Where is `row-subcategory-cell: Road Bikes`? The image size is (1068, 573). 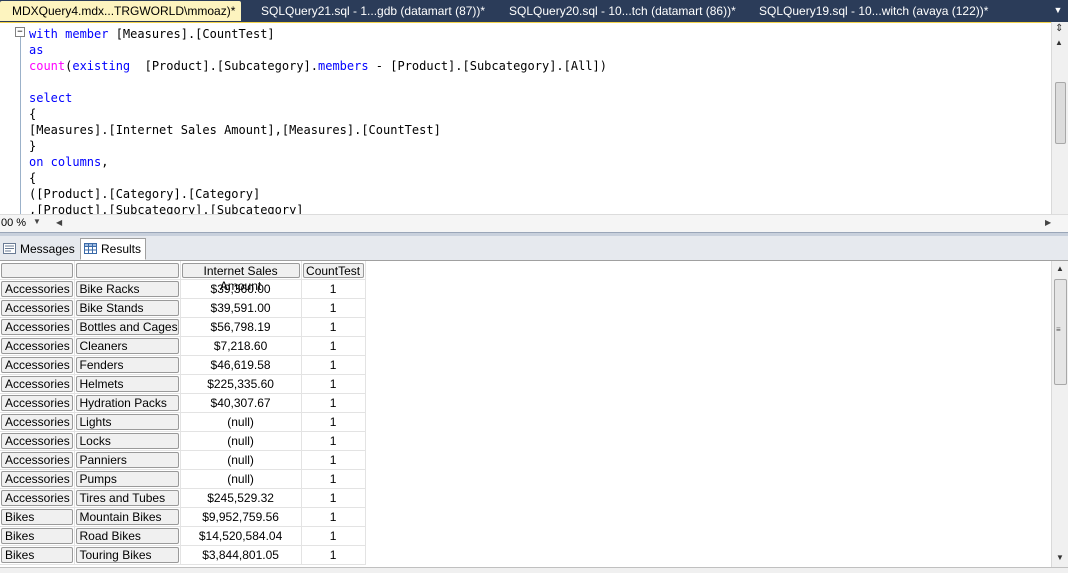
row-subcategory-cell: Road Bikes is located at coordinates (127, 536).